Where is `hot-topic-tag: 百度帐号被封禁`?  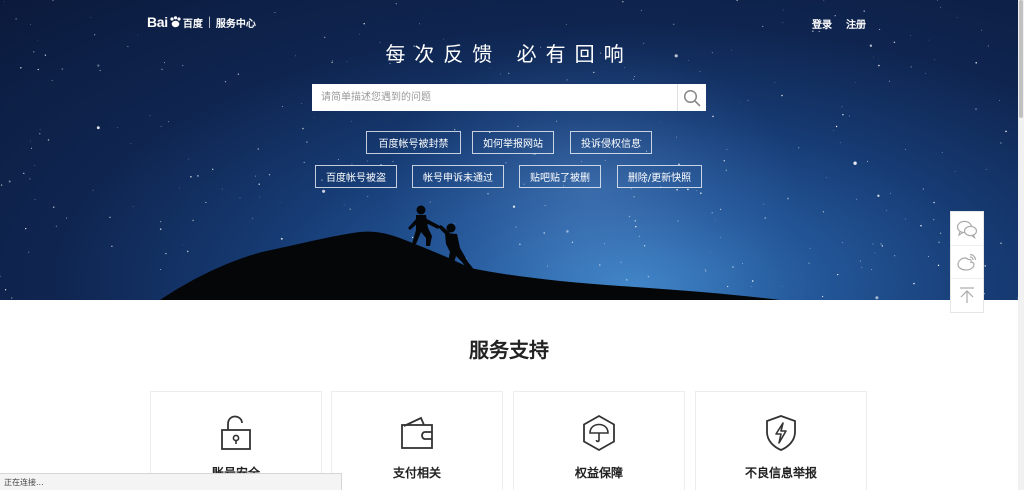
hot-topic-tag: 百度帐号被封禁 is located at coordinates (413, 142).